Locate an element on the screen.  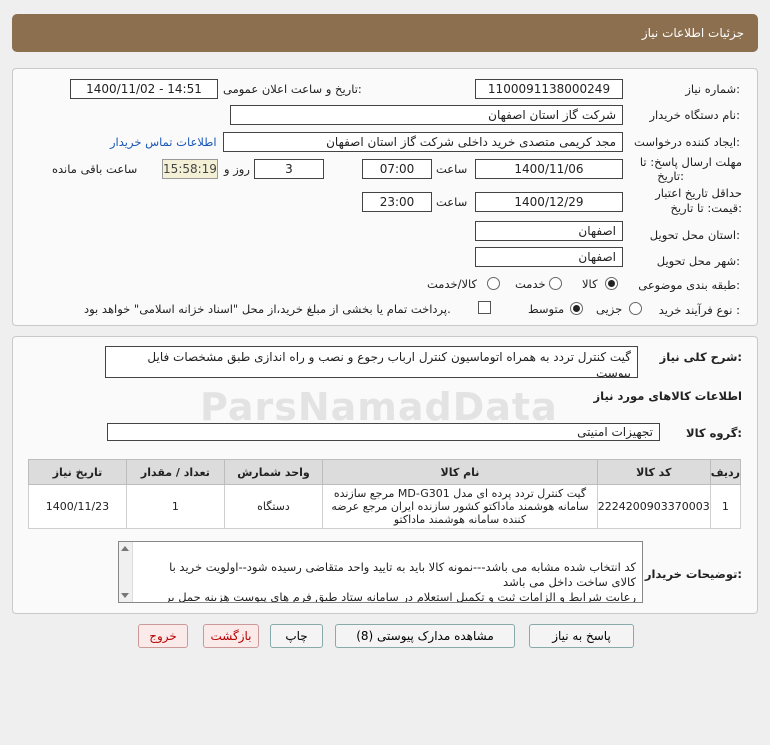
cell-code: 2224200903370003 is located at coordinates (653, 506).